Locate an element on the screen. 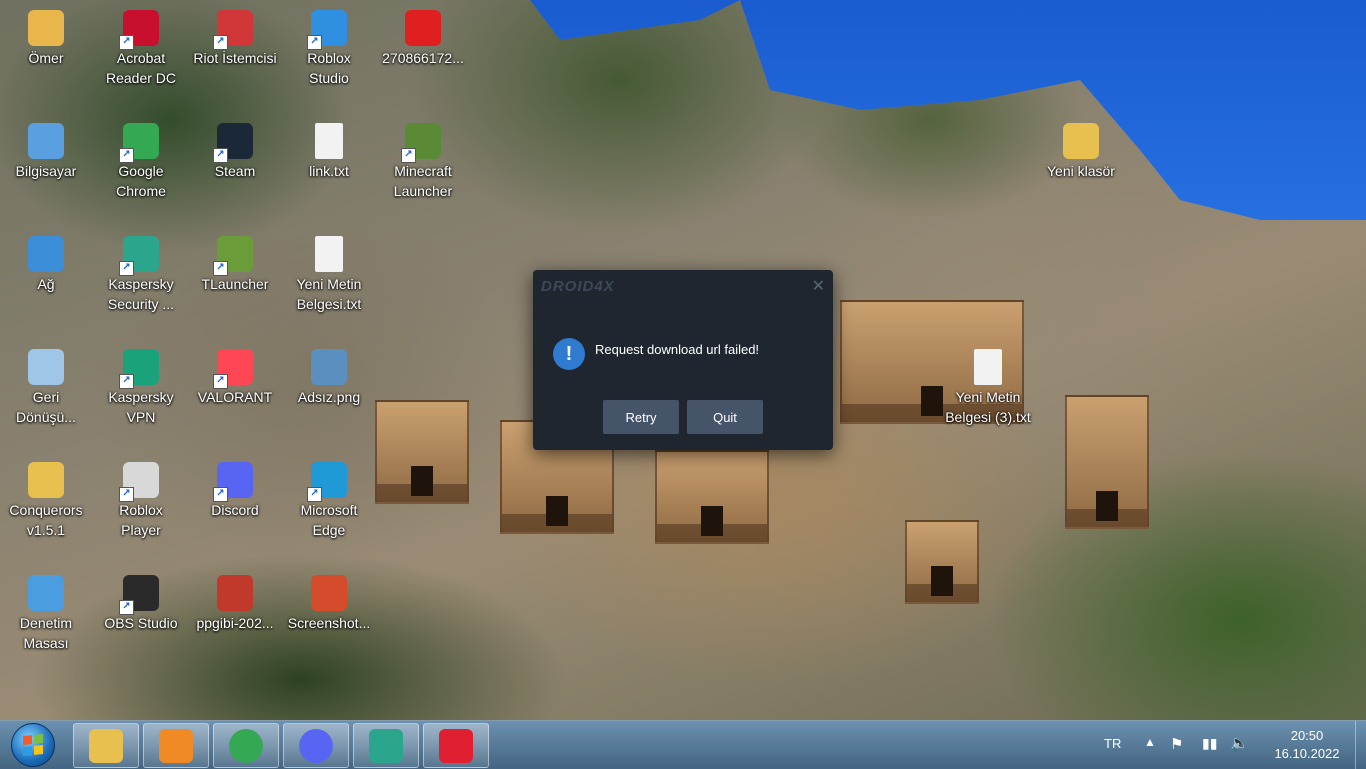  desktop-icon-label: Roblox Studio is located at coordinates (329, 68).